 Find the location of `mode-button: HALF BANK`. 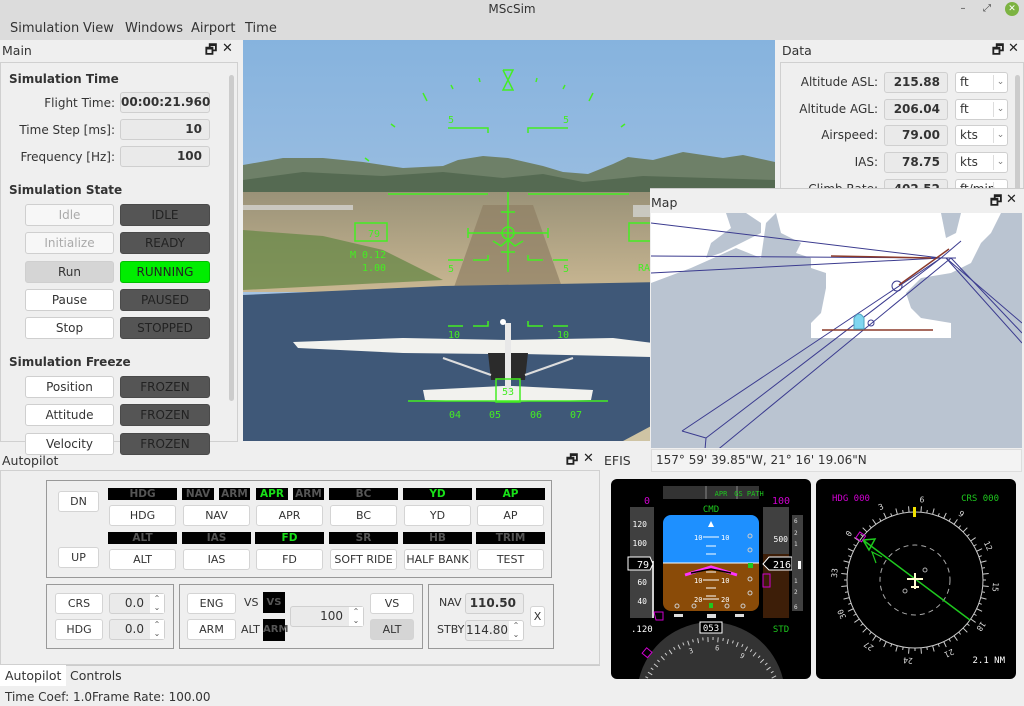

mode-button: HALF BANK is located at coordinates (437, 559).